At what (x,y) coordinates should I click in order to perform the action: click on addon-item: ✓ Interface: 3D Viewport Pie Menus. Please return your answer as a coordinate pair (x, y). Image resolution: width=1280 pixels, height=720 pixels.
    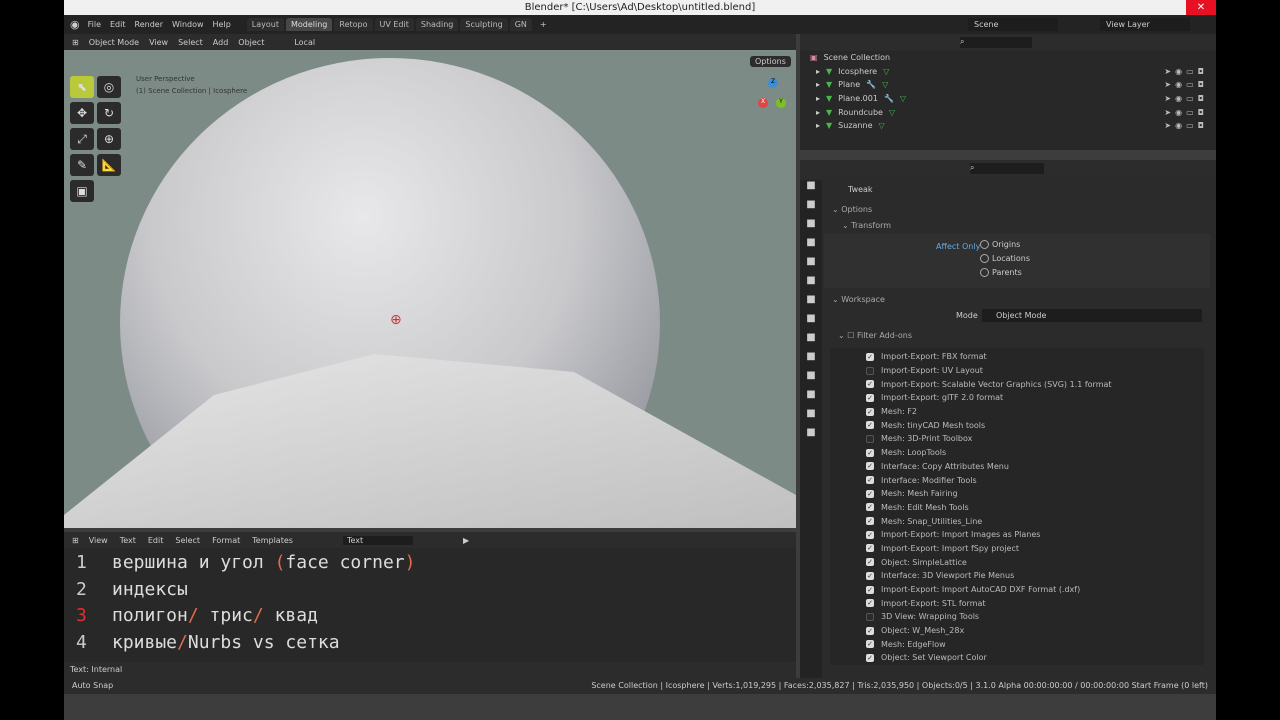
    Looking at the image, I should click on (1017, 576).